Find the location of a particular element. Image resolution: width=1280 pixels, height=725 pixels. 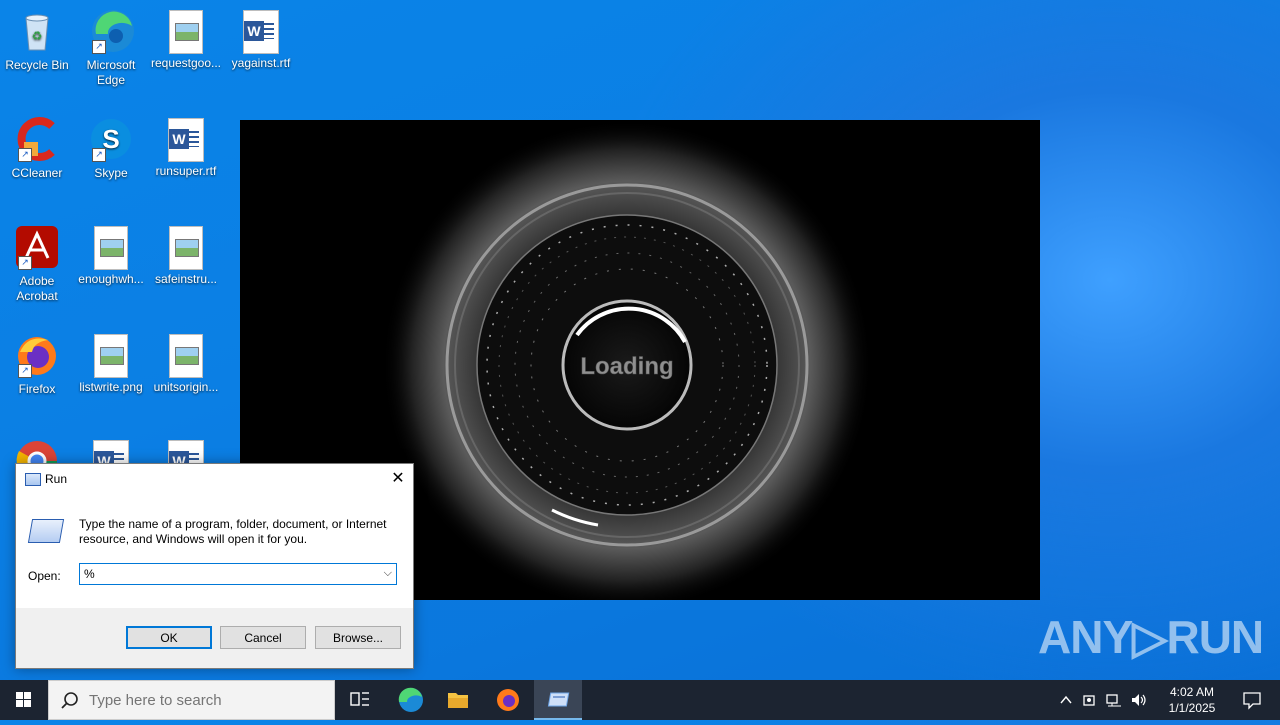

chevron-up-icon is located at coordinates (1066, 700).